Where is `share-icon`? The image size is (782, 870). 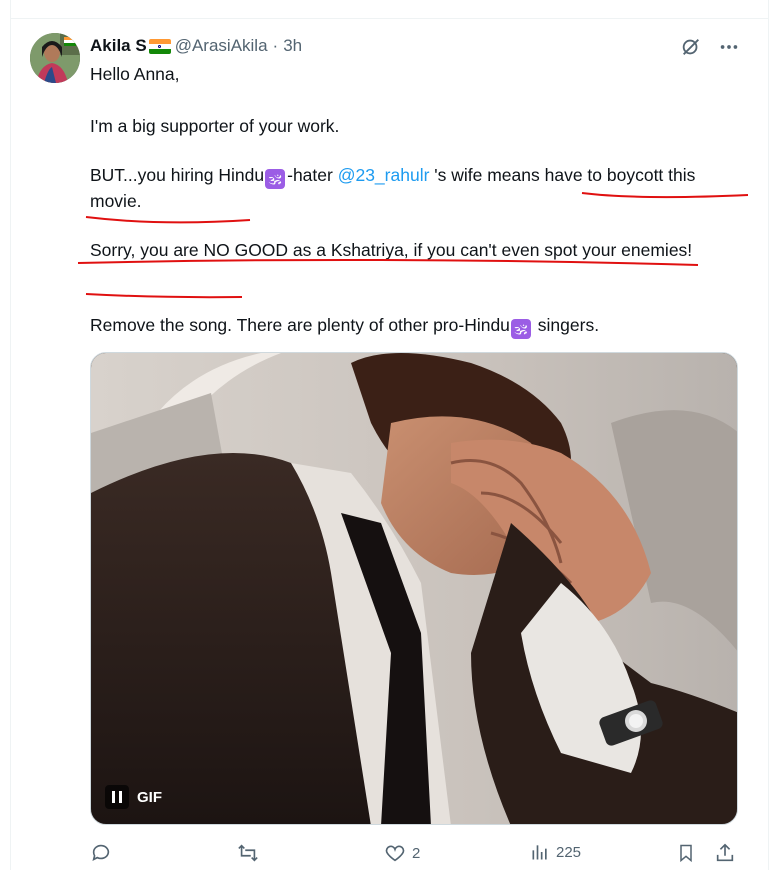 share-icon is located at coordinates (725, 852).